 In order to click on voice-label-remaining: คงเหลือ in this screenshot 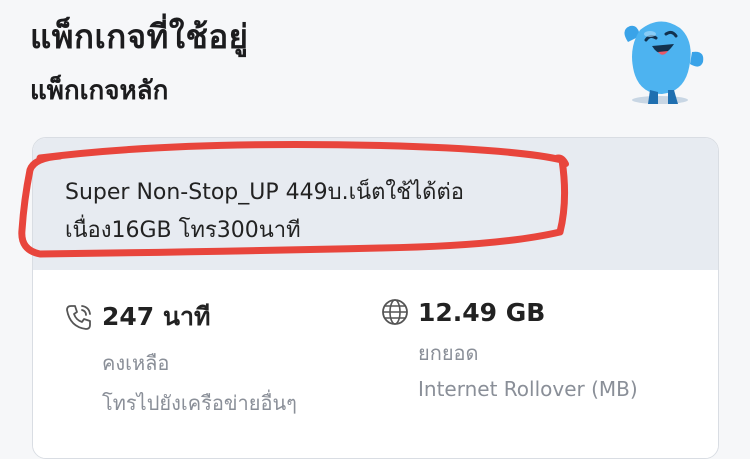, I will do `click(136, 363)`.